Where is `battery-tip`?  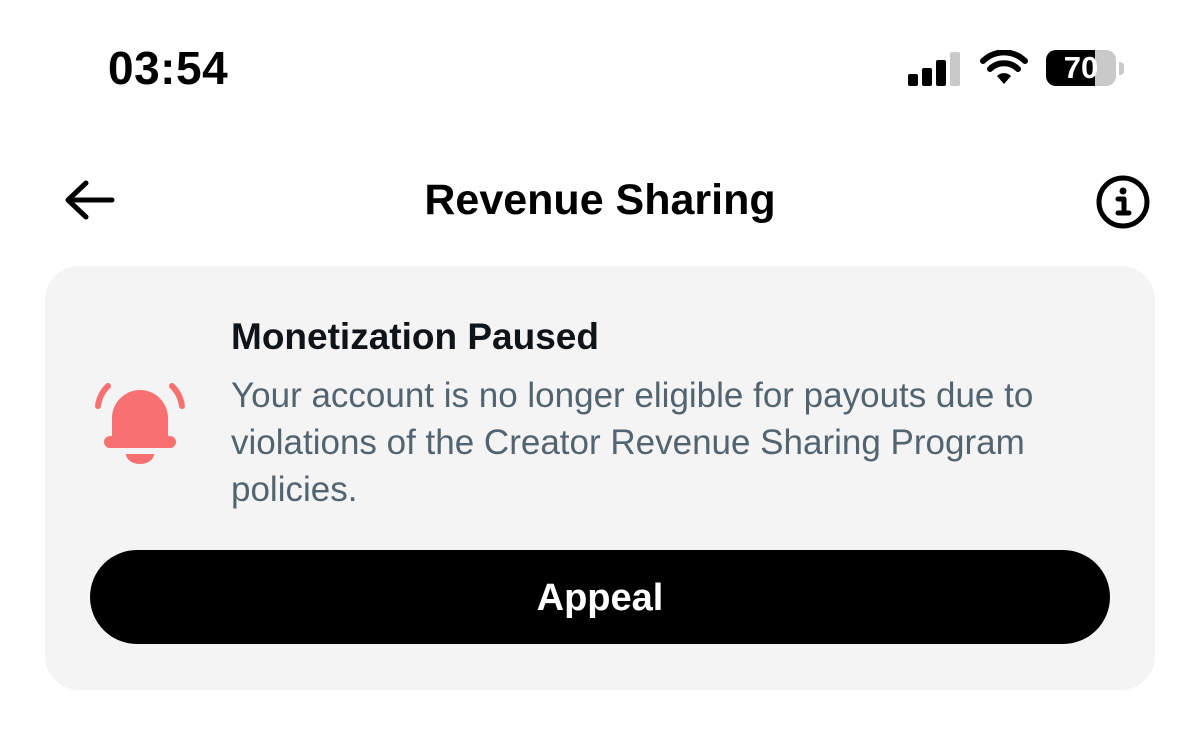
battery-tip is located at coordinates (1121, 68).